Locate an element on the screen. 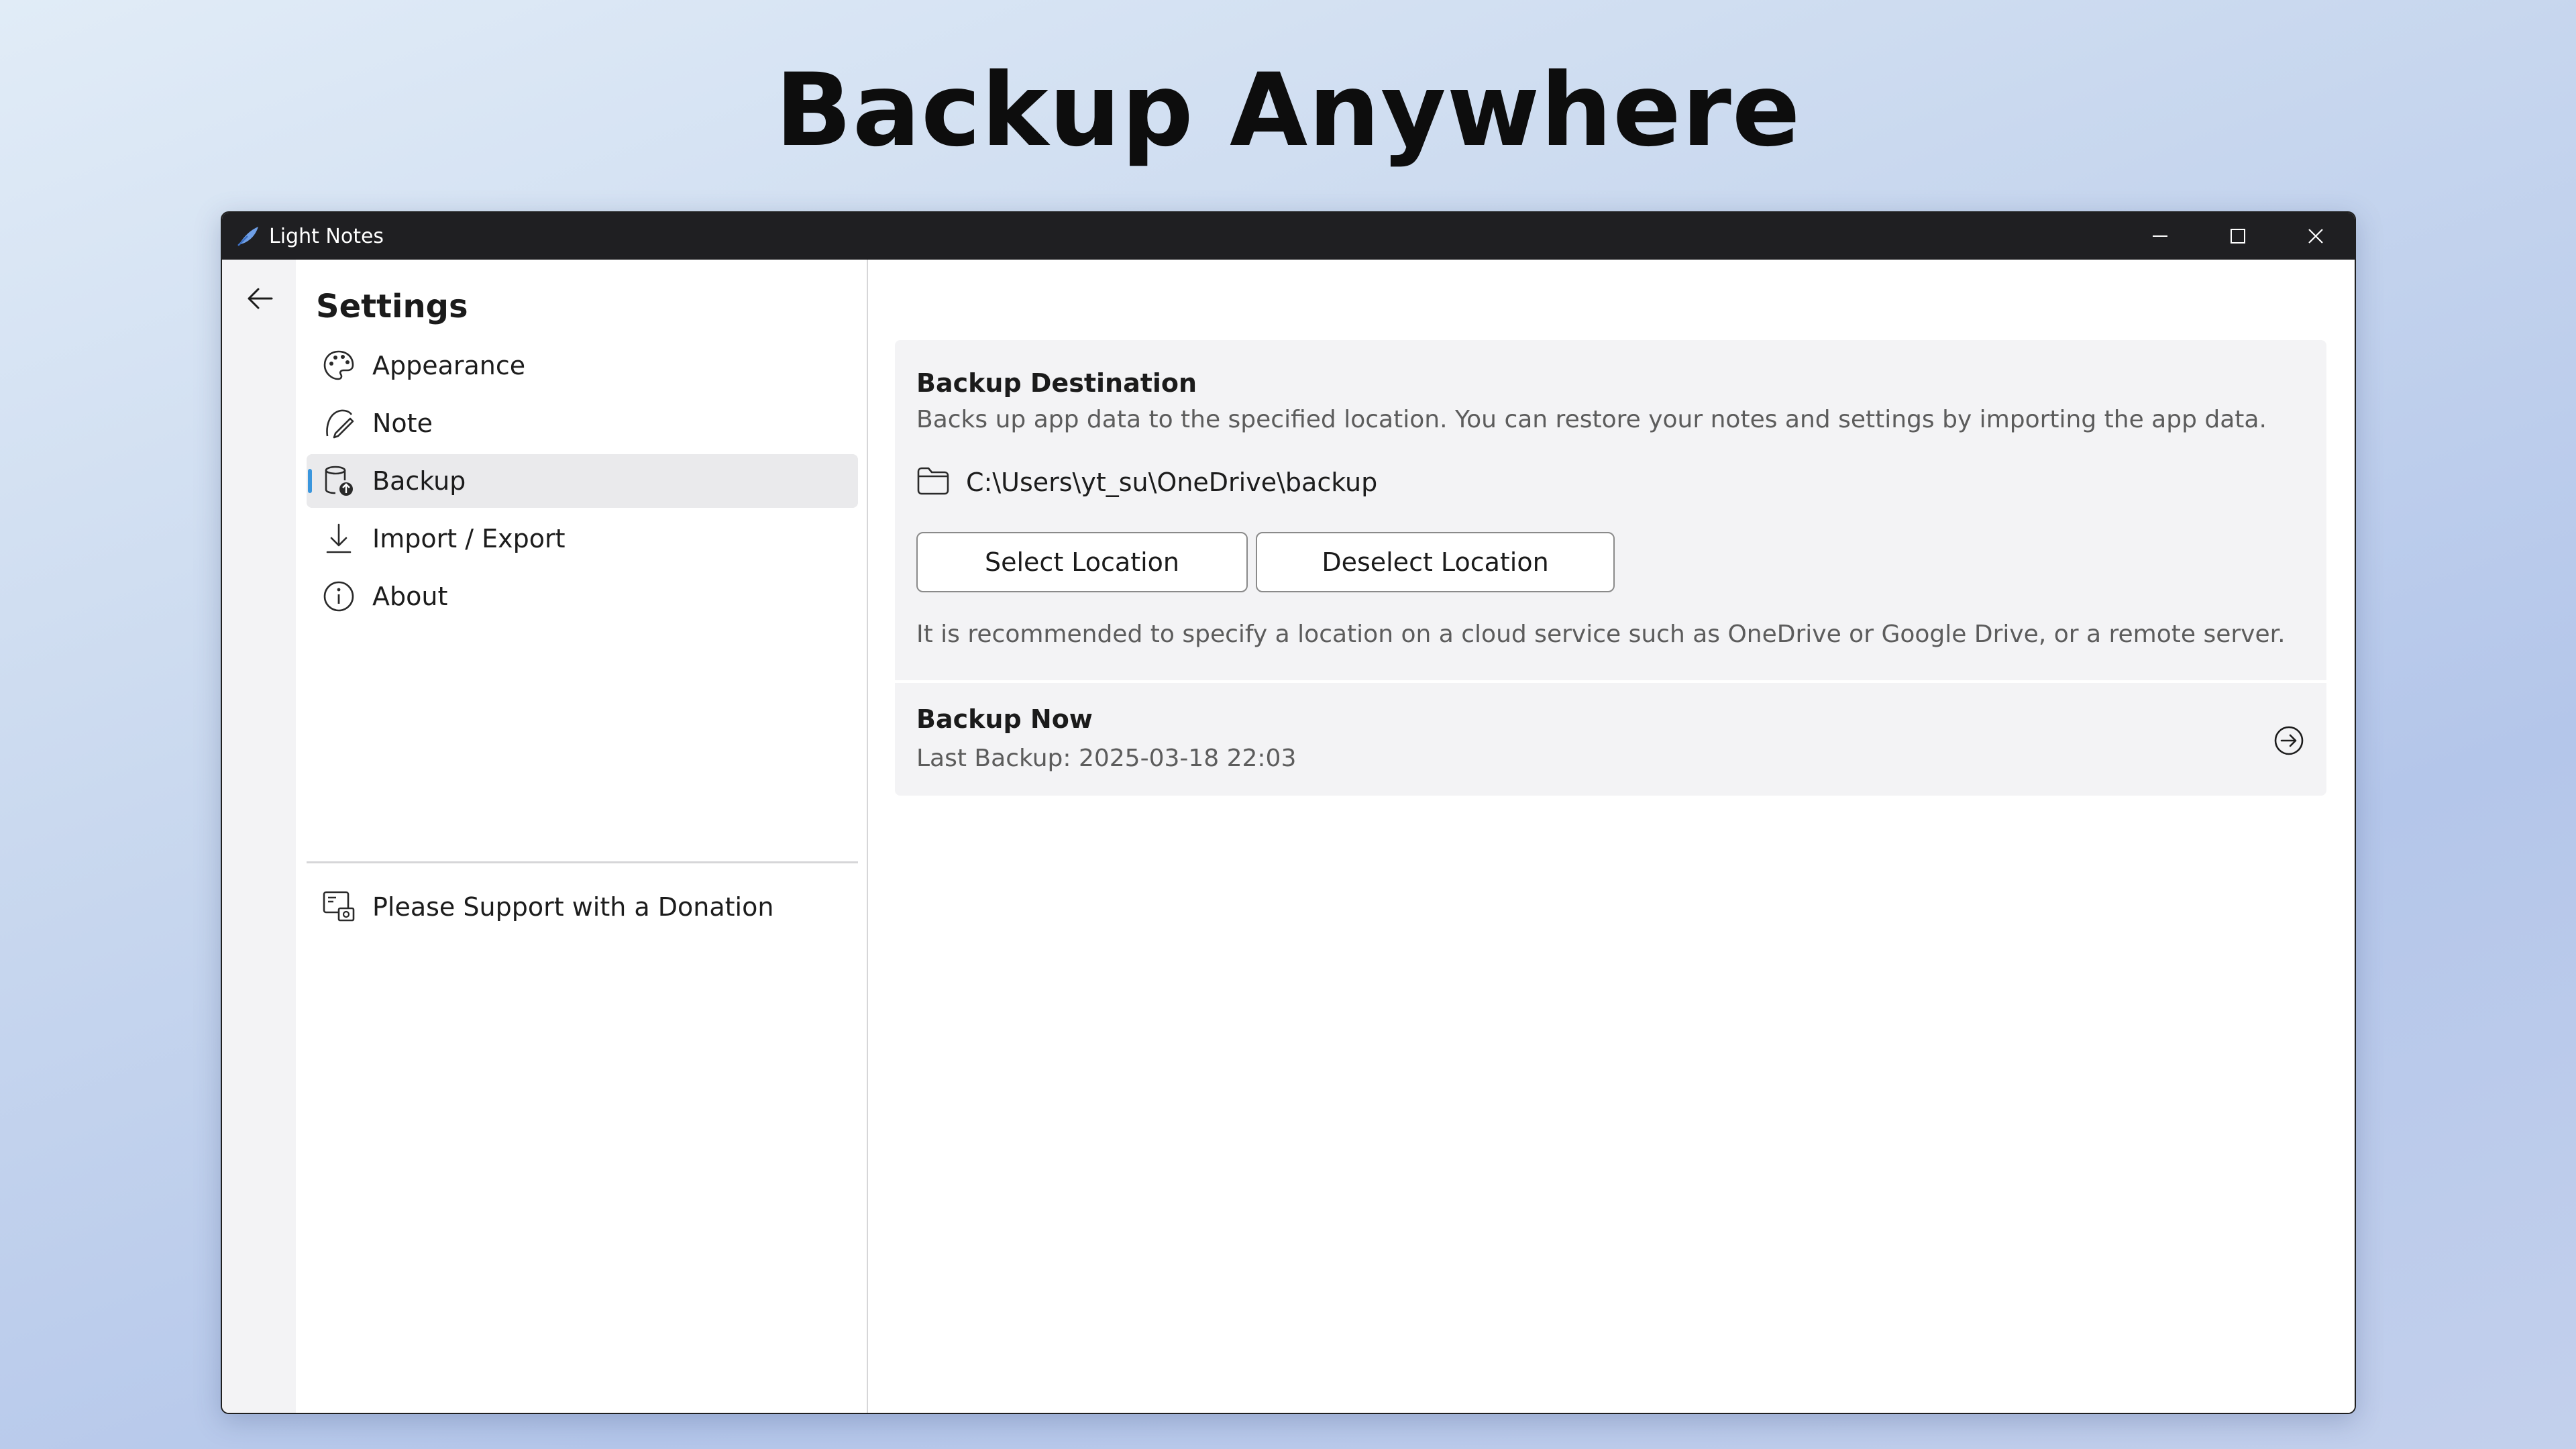 Image resolution: width=2576 pixels, height=1449 pixels. nav-item-label: About is located at coordinates (410, 596).